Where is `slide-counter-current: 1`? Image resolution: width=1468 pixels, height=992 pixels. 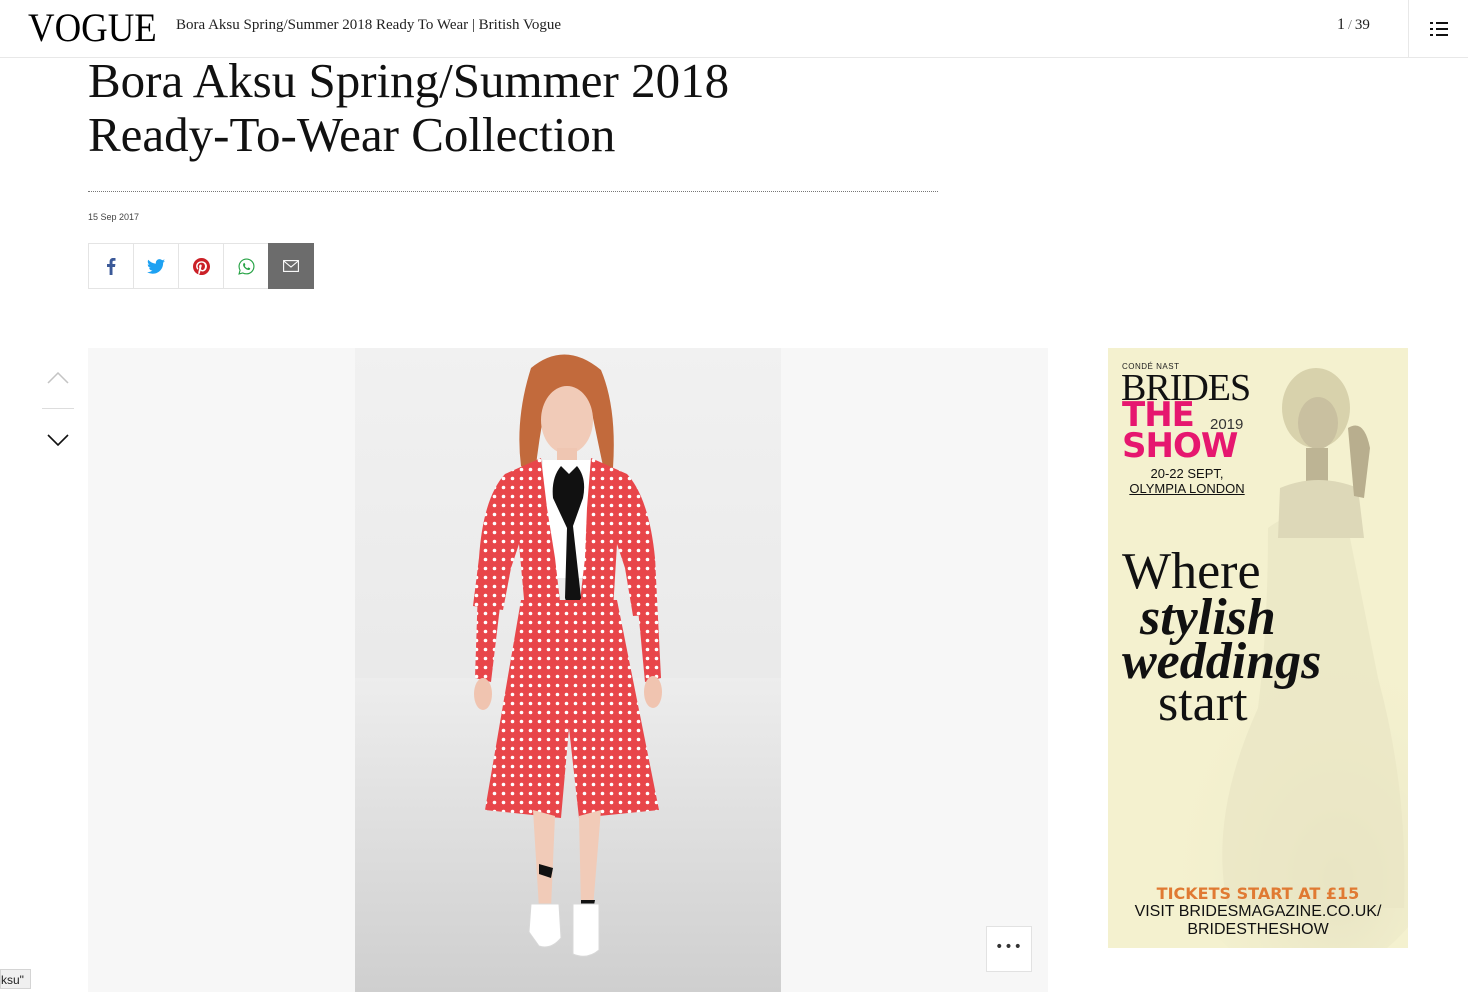
slide-counter-current: 1 is located at coordinates (1341, 24).